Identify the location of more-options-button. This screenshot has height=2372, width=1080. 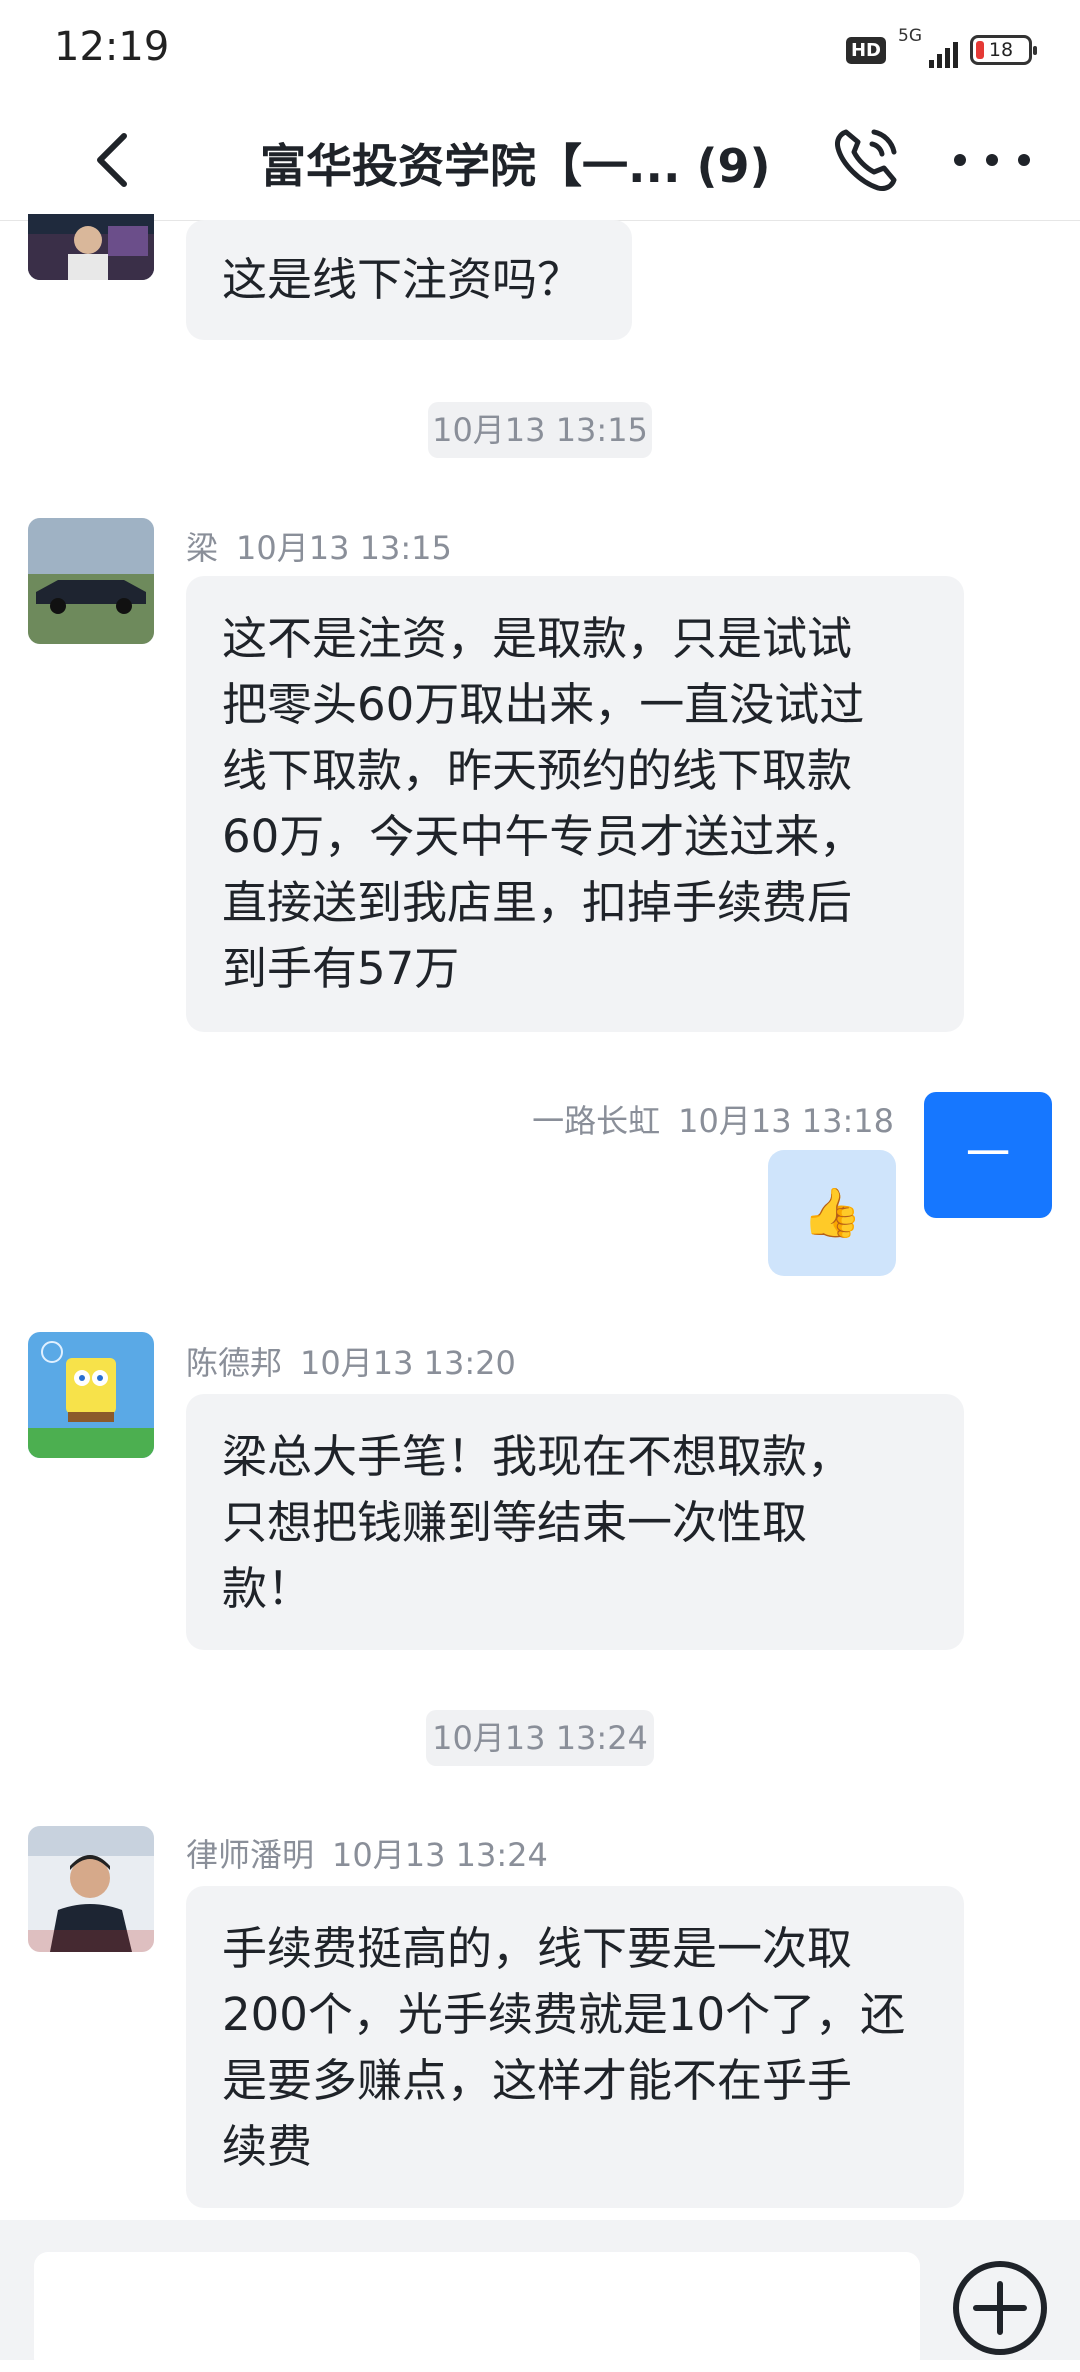
(998, 160).